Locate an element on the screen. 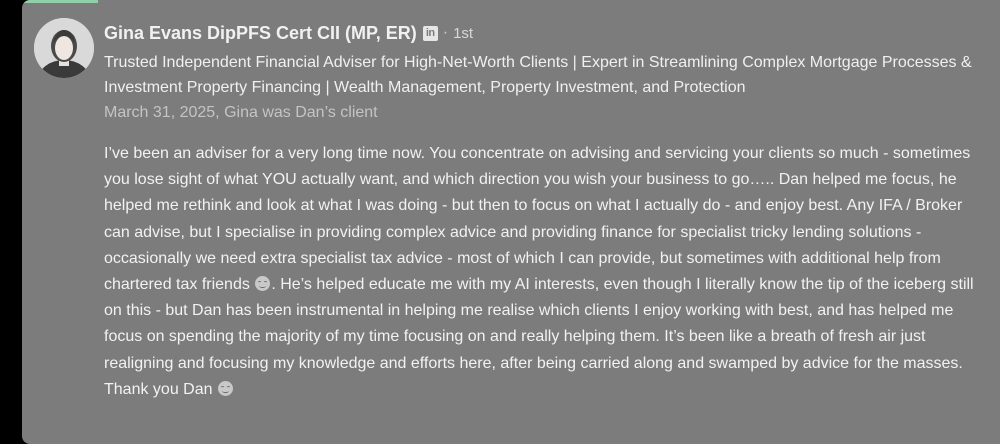 The height and width of the screenshot is (444, 1000). connection-degree: 1st is located at coordinates (463, 33).